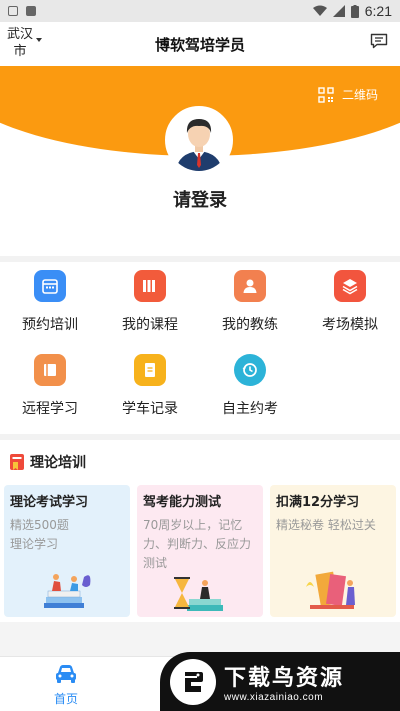  Describe the element at coordinates (150, 286) in the screenshot. I see `books-icon` at that location.